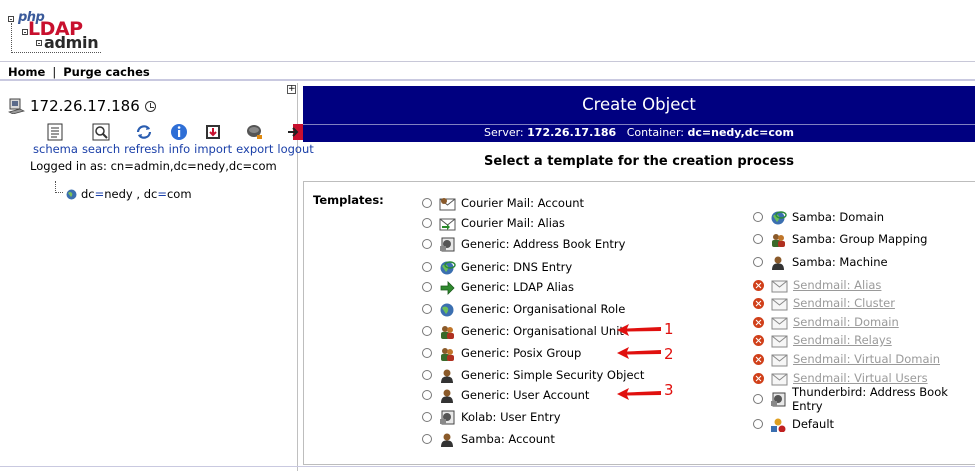 The image size is (975, 471). What do you see at coordinates (447, 396) in the screenshot?
I see `user-icon` at bounding box center [447, 396].